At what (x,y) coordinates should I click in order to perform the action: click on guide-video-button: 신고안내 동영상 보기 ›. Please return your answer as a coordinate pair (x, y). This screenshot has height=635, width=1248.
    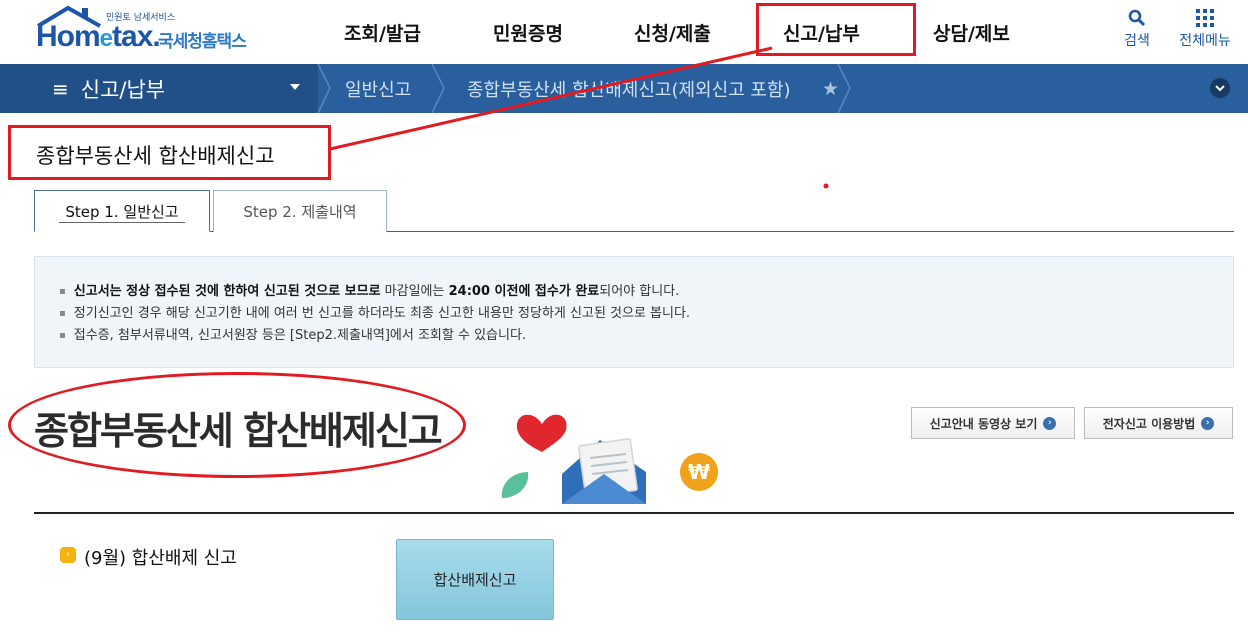
    Looking at the image, I should click on (993, 423).